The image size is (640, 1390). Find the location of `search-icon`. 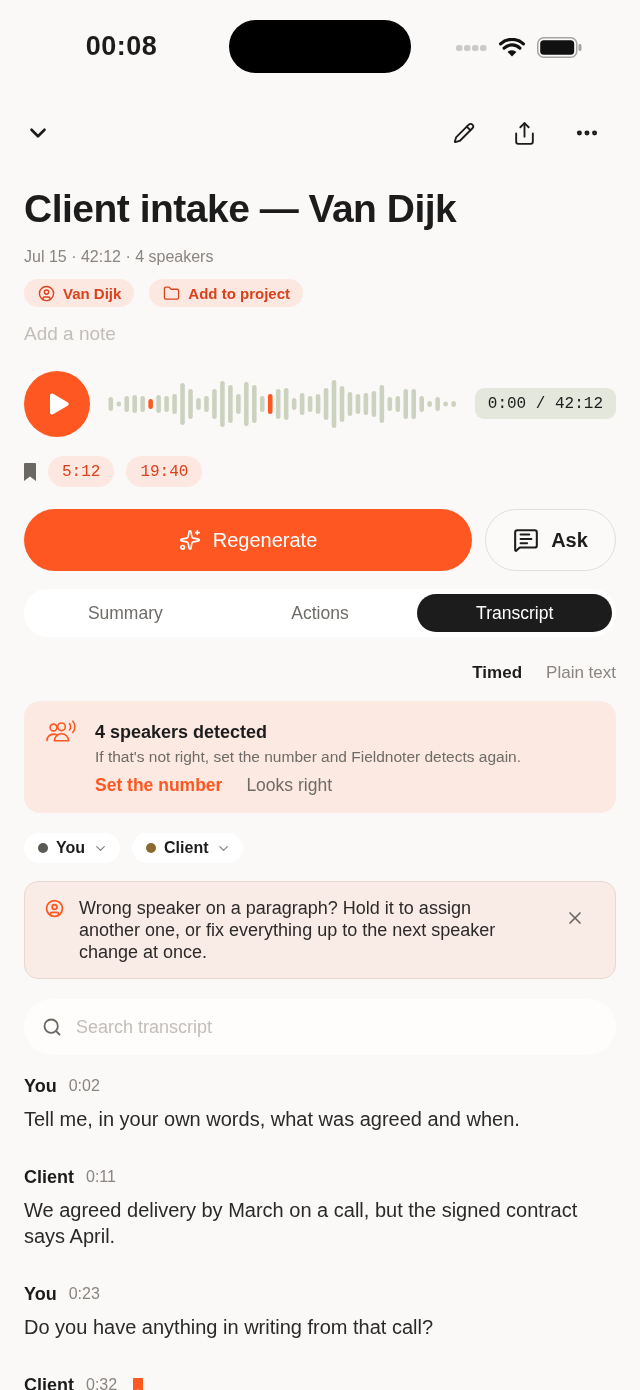

search-icon is located at coordinates (52, 1027).